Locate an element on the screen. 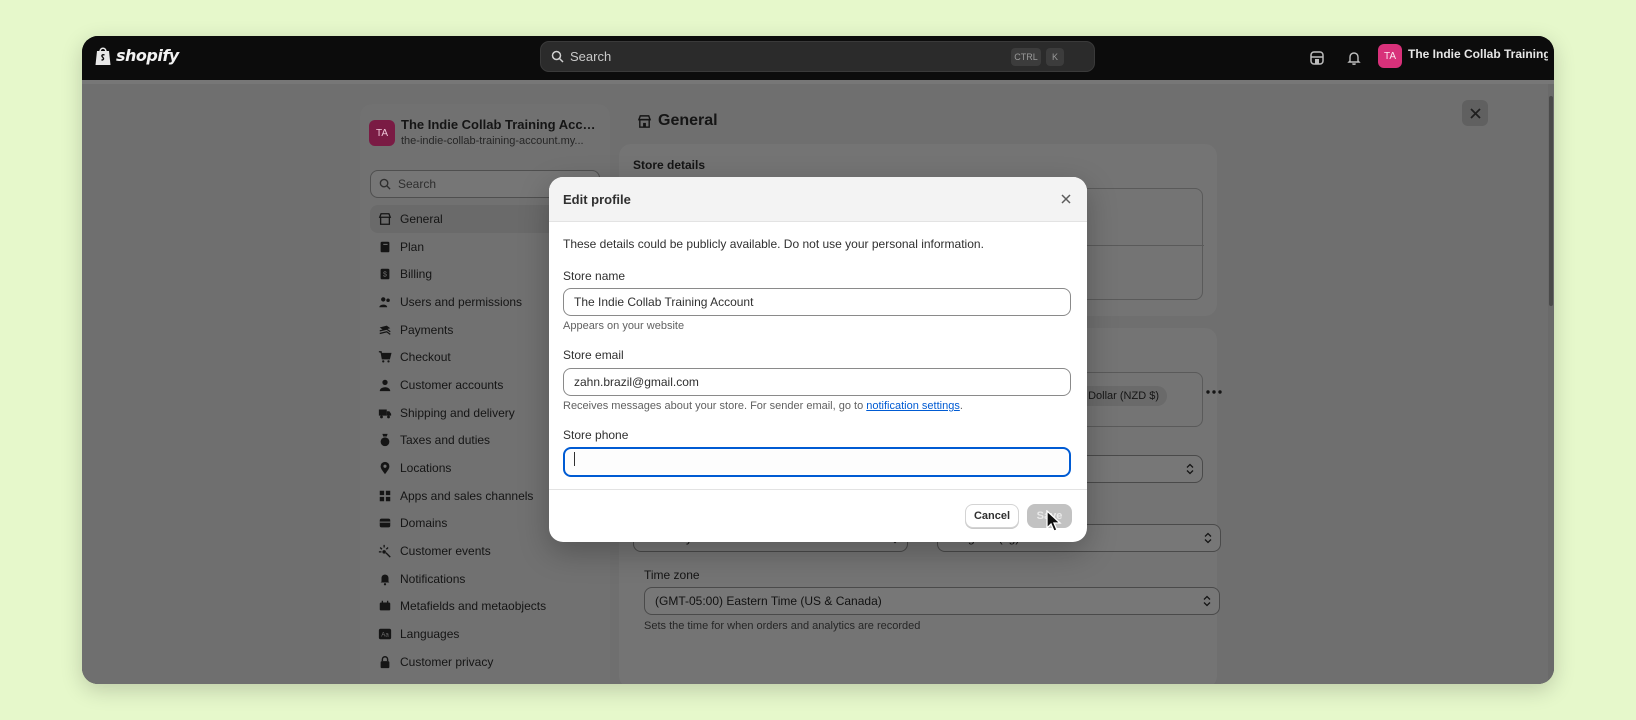 The height and width of the screenshot is (720, 1636). modal-title: Edit profile is located at coordinates (597, 199).